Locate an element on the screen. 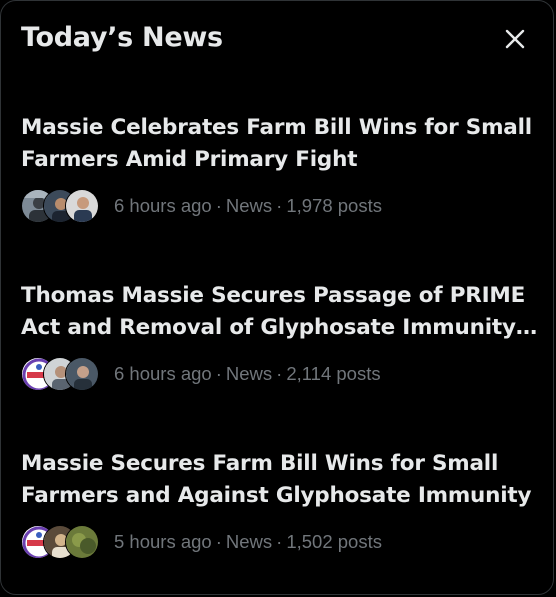 This screenshot has width=556, height=597. close-icon is located at coordinates (515, 39).